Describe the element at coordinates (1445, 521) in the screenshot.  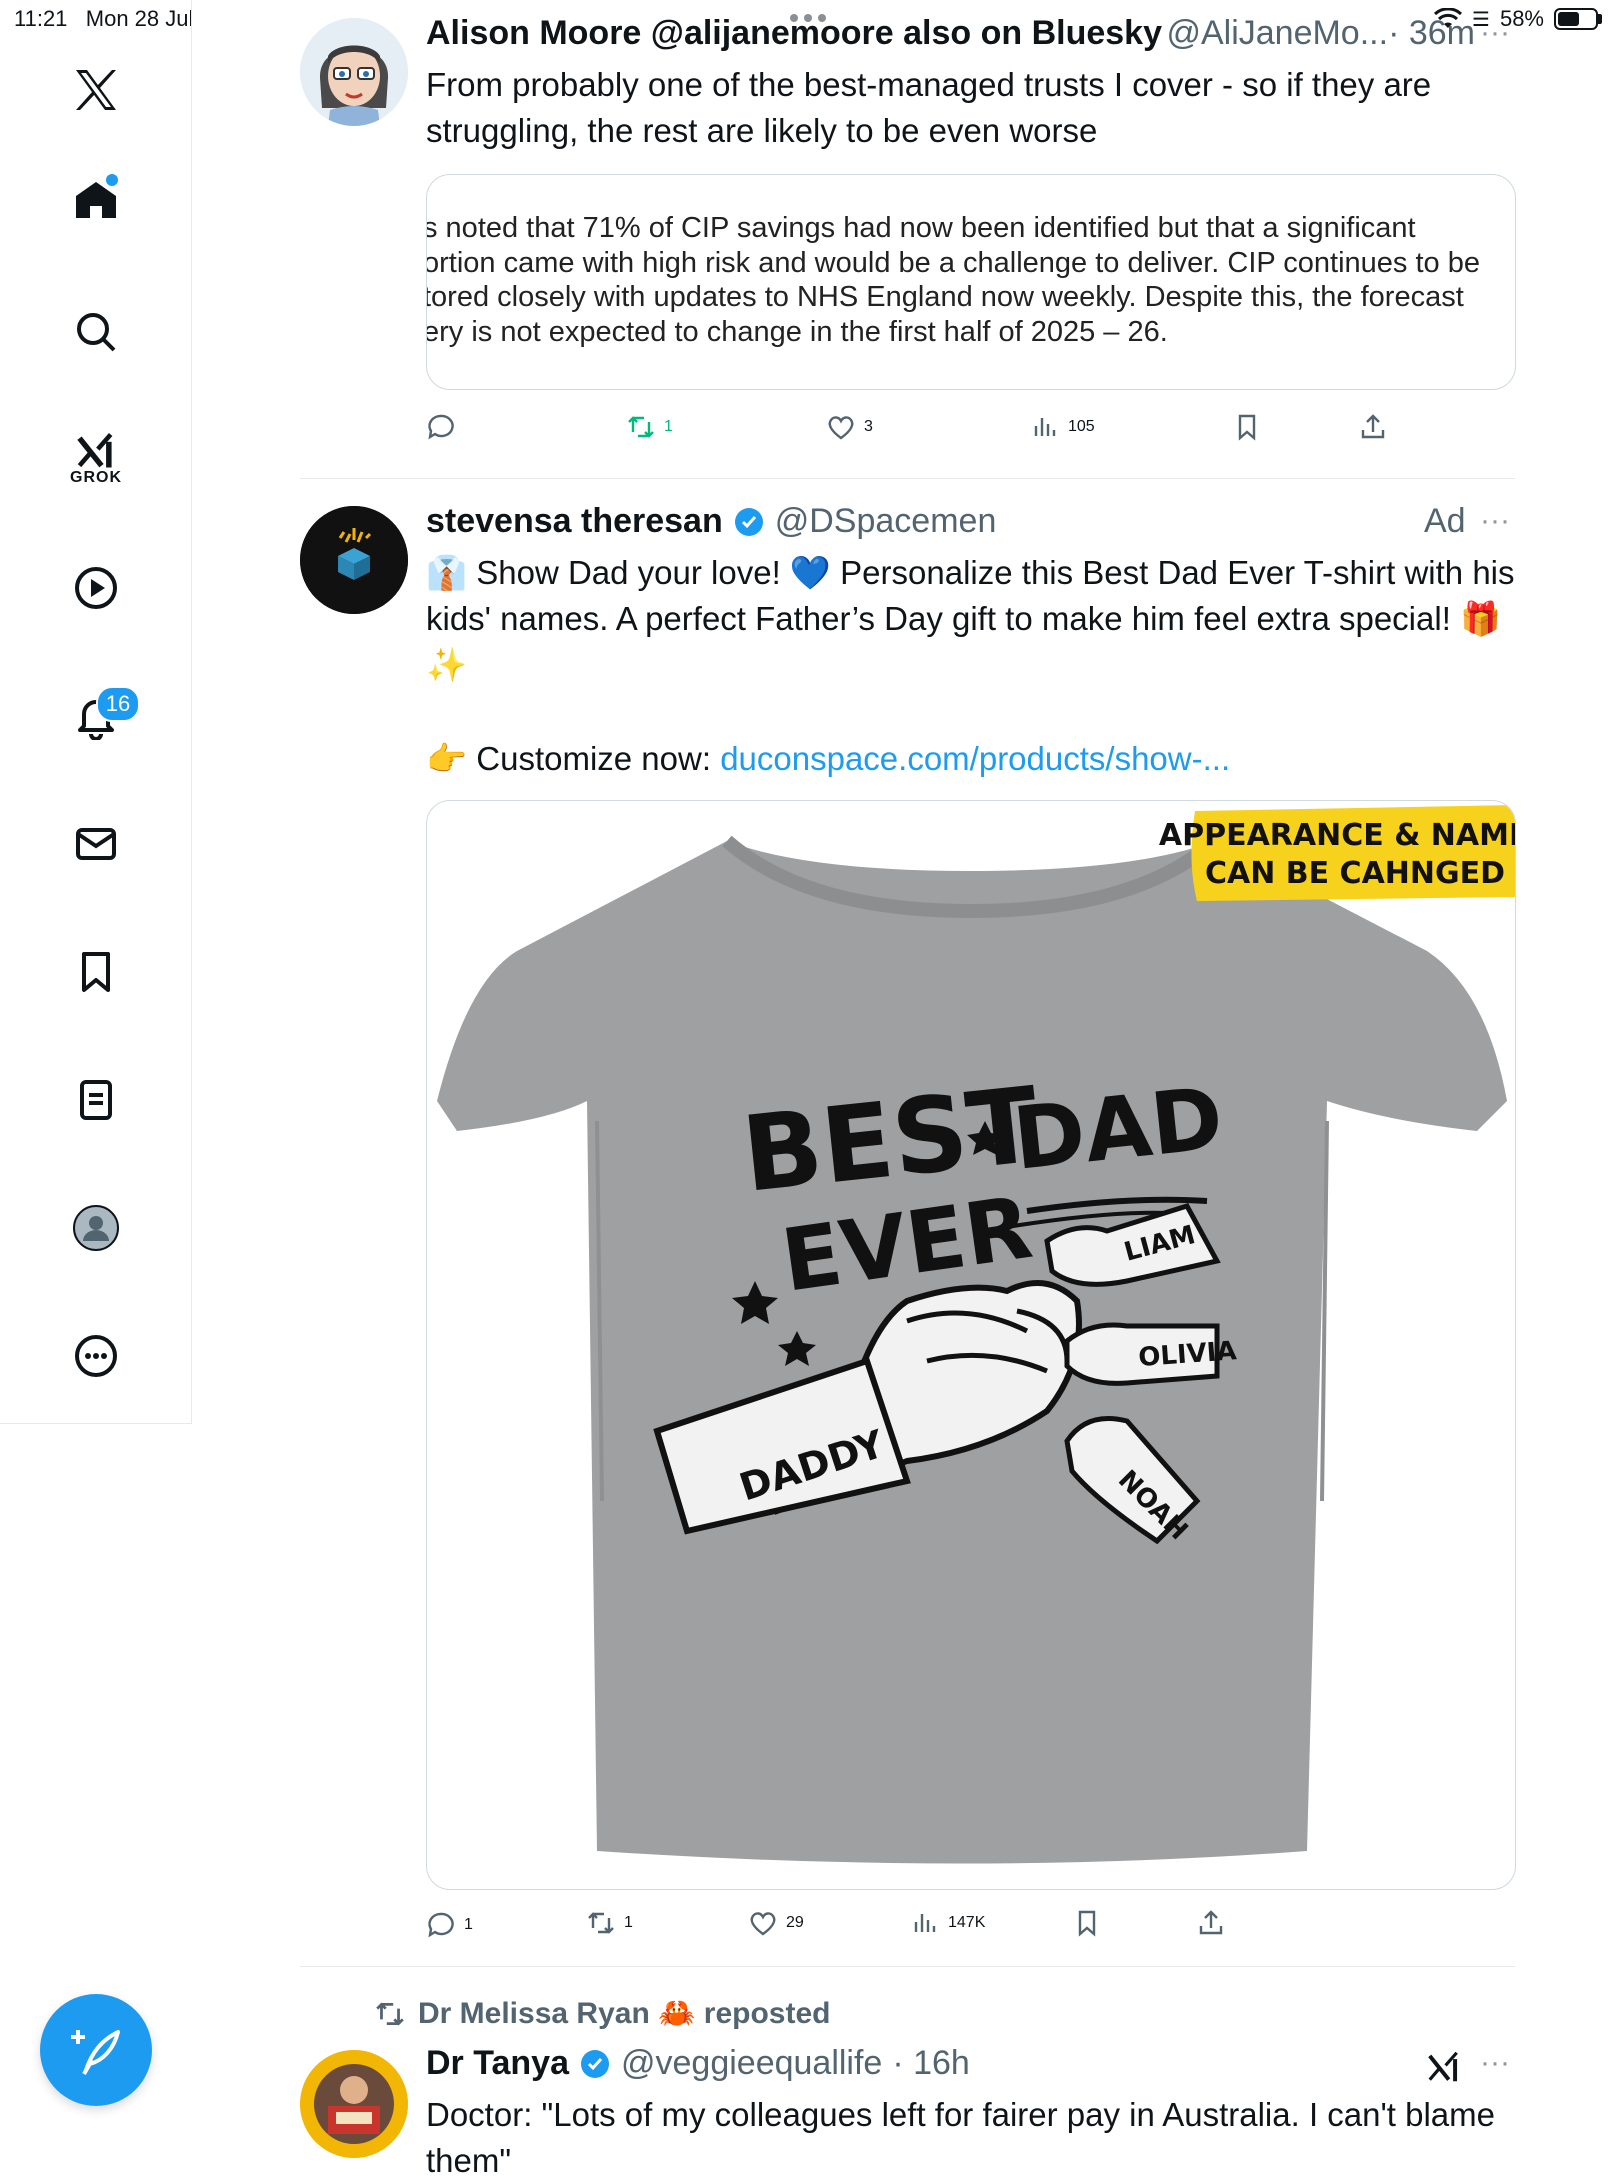
I see `ad-label: Ad` at that location.